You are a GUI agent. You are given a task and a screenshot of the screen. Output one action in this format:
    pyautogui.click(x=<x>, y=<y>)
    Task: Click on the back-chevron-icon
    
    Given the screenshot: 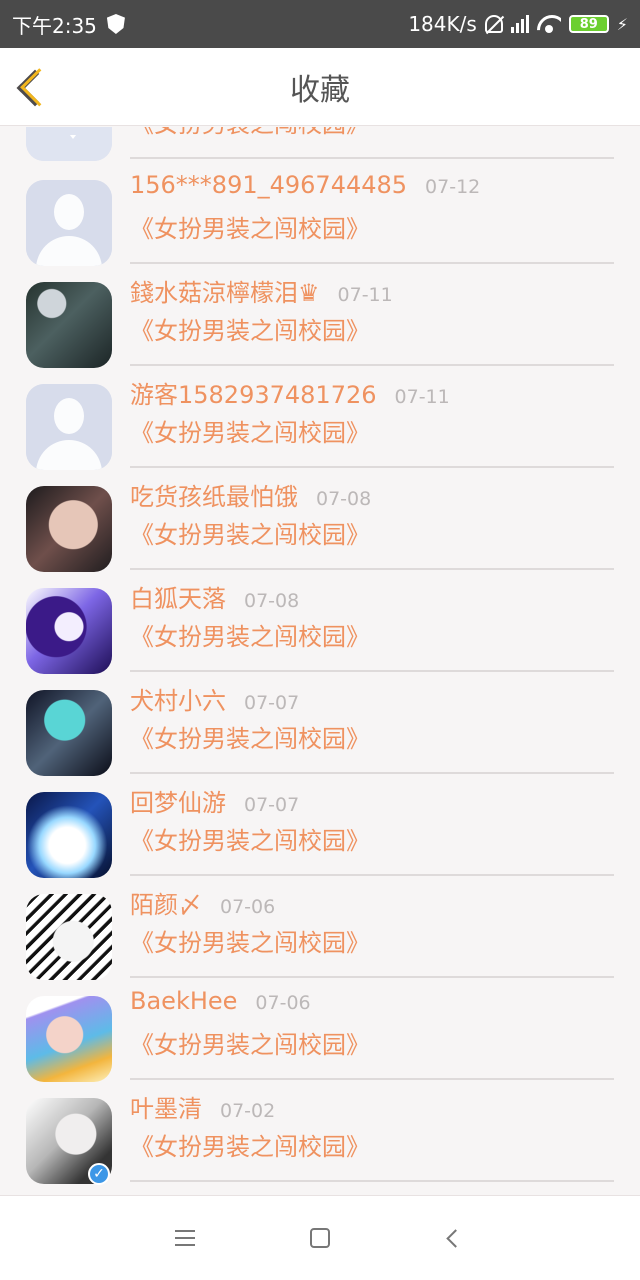 What is the action you would take?
    pyautogui.click(x=35, y=88)
    